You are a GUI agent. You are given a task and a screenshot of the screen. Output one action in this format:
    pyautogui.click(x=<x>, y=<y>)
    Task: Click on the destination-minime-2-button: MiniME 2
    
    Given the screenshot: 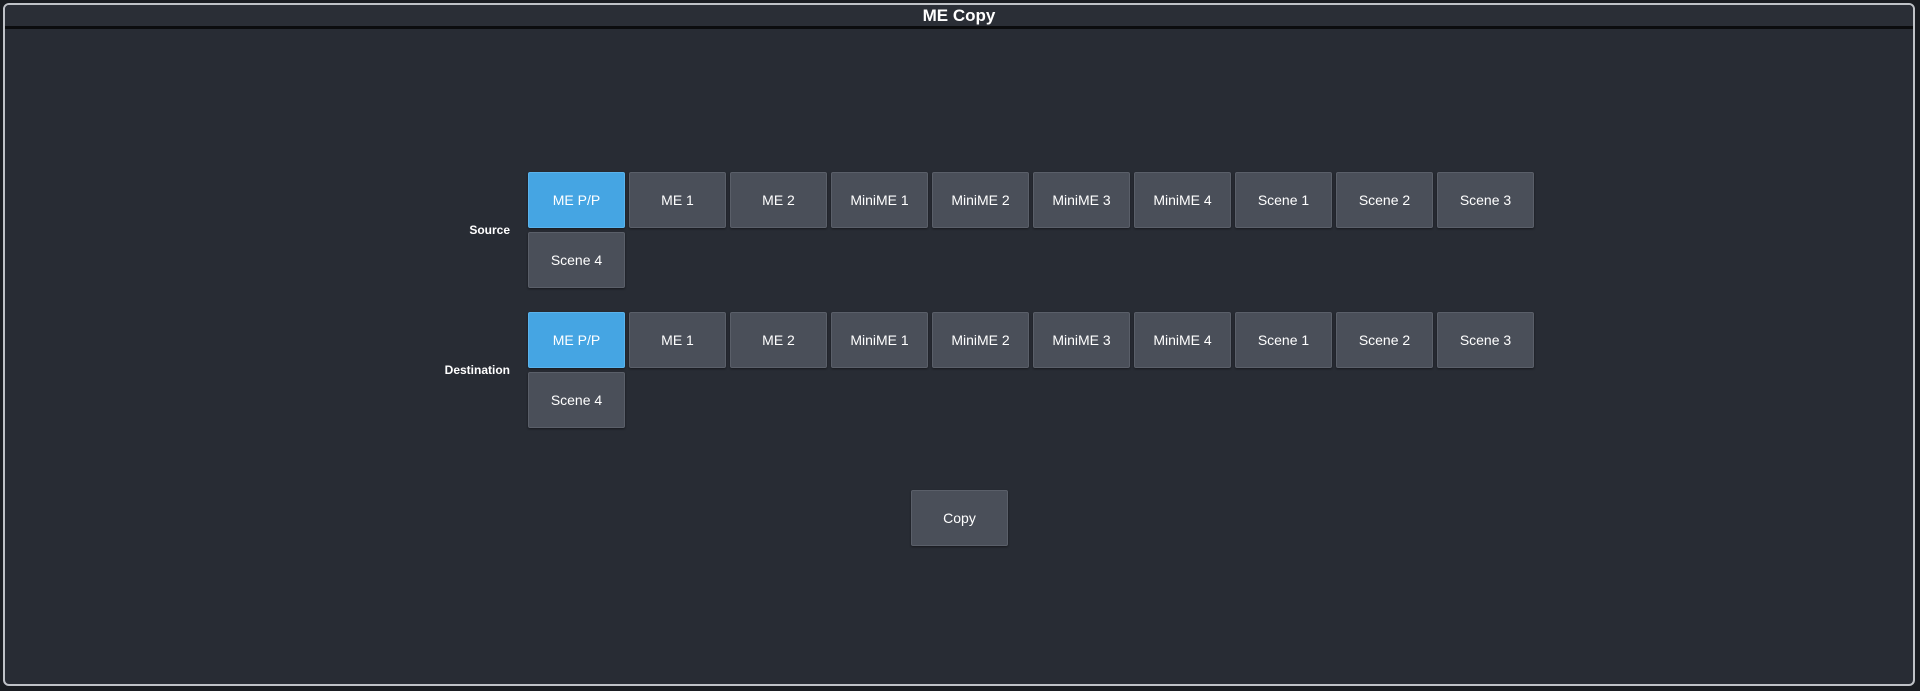 What is the action you would take?
    pyautogui.click(x=980, y=340)
    